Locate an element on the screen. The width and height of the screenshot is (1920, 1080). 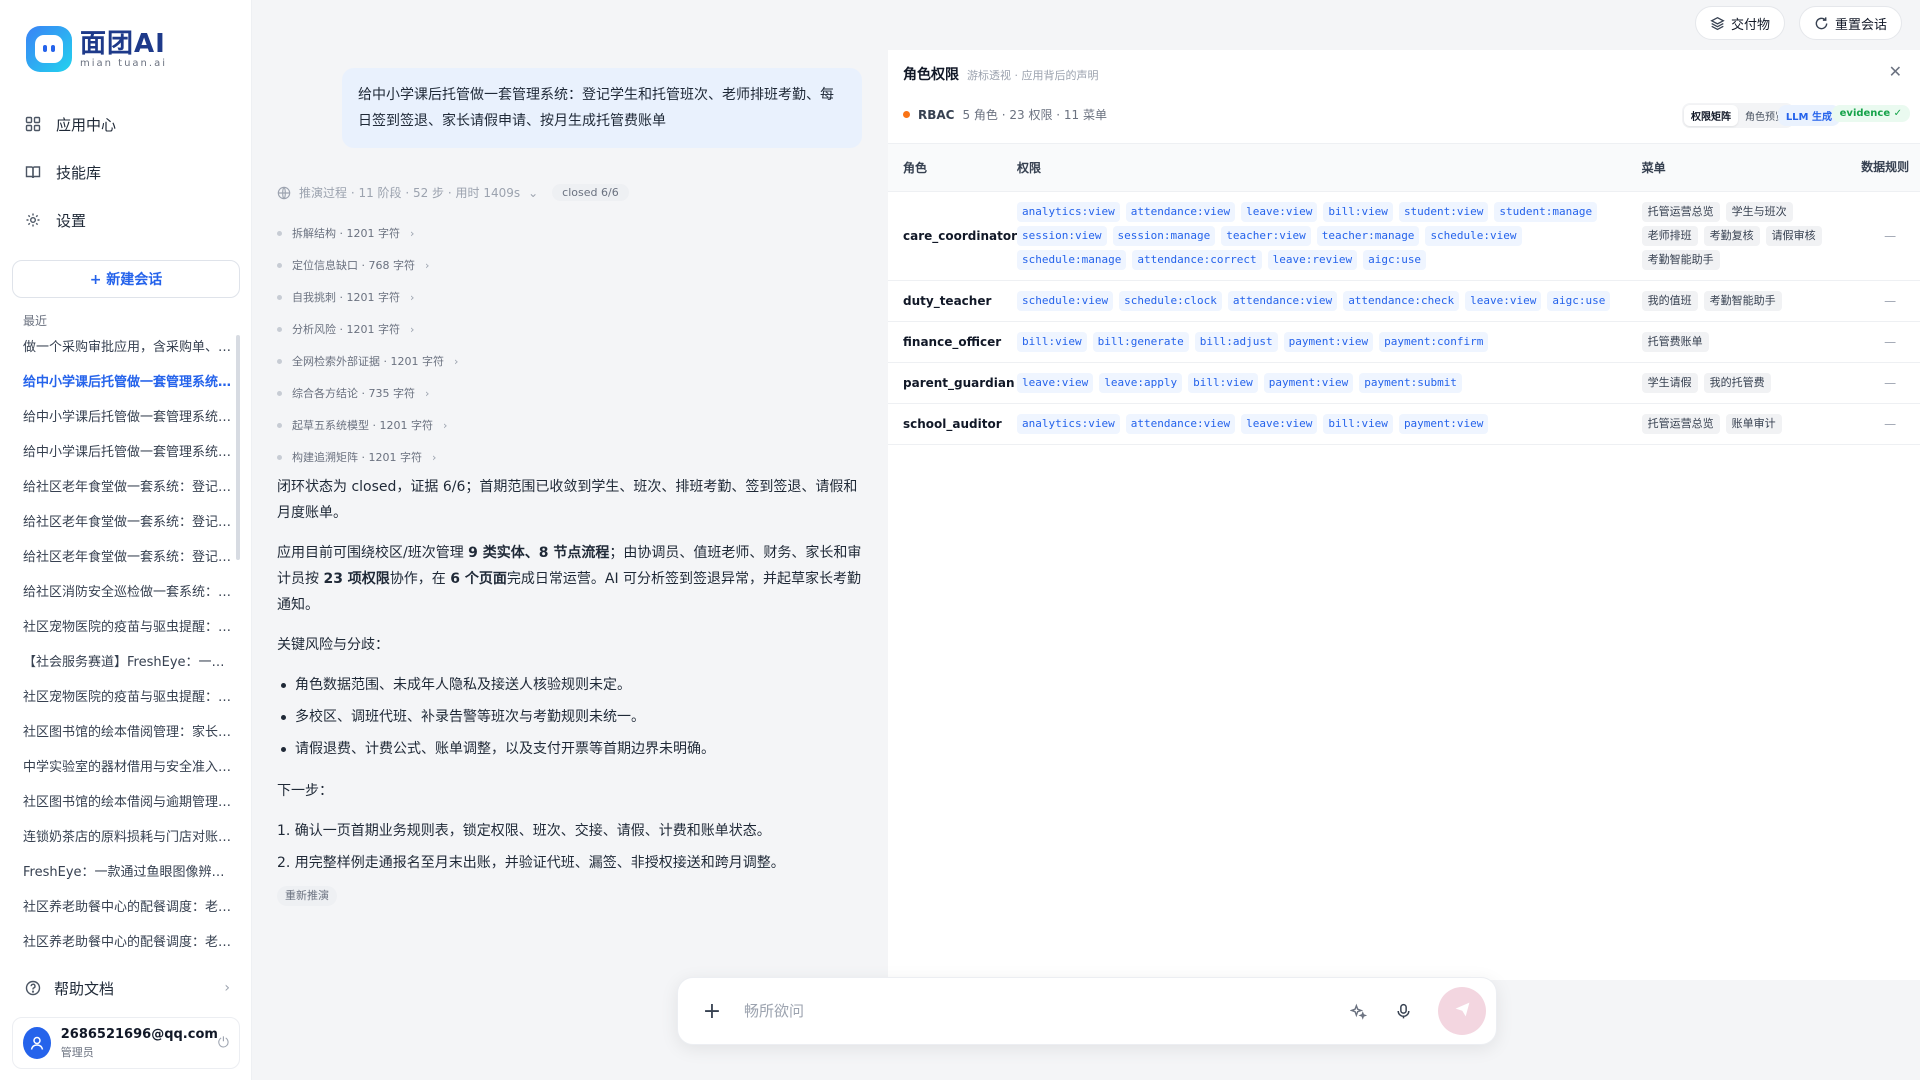
history-item-active: 给中小学课后托管做一套管理系统：登记学生和托管班次 is located at coordinates (123, 382).